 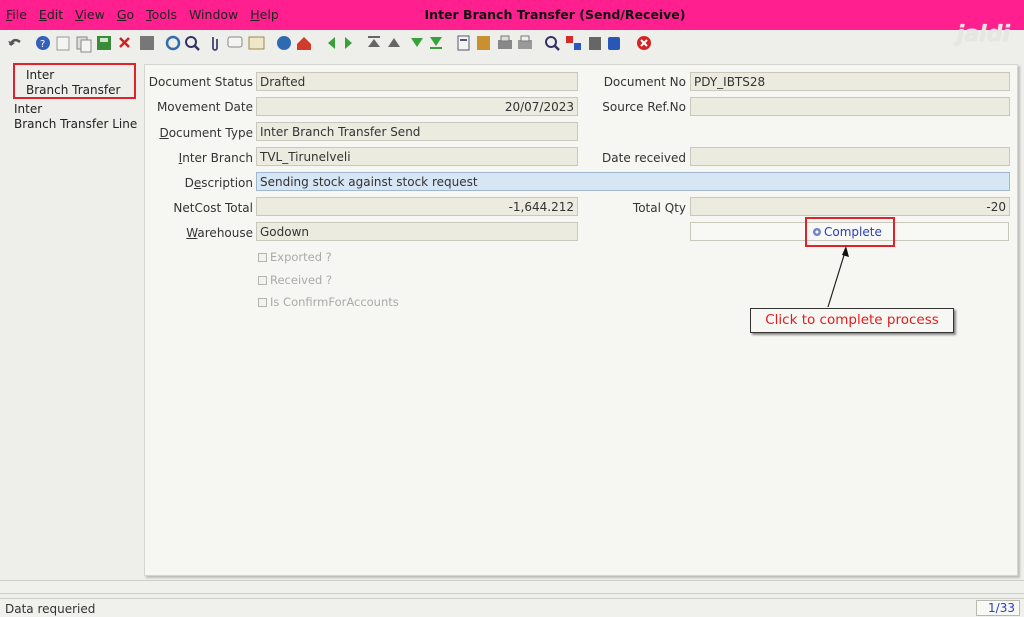 What do you see at coordinates (850, 156) in the screenshot?
I see `date-received-field` at bounding box center [850, 156].